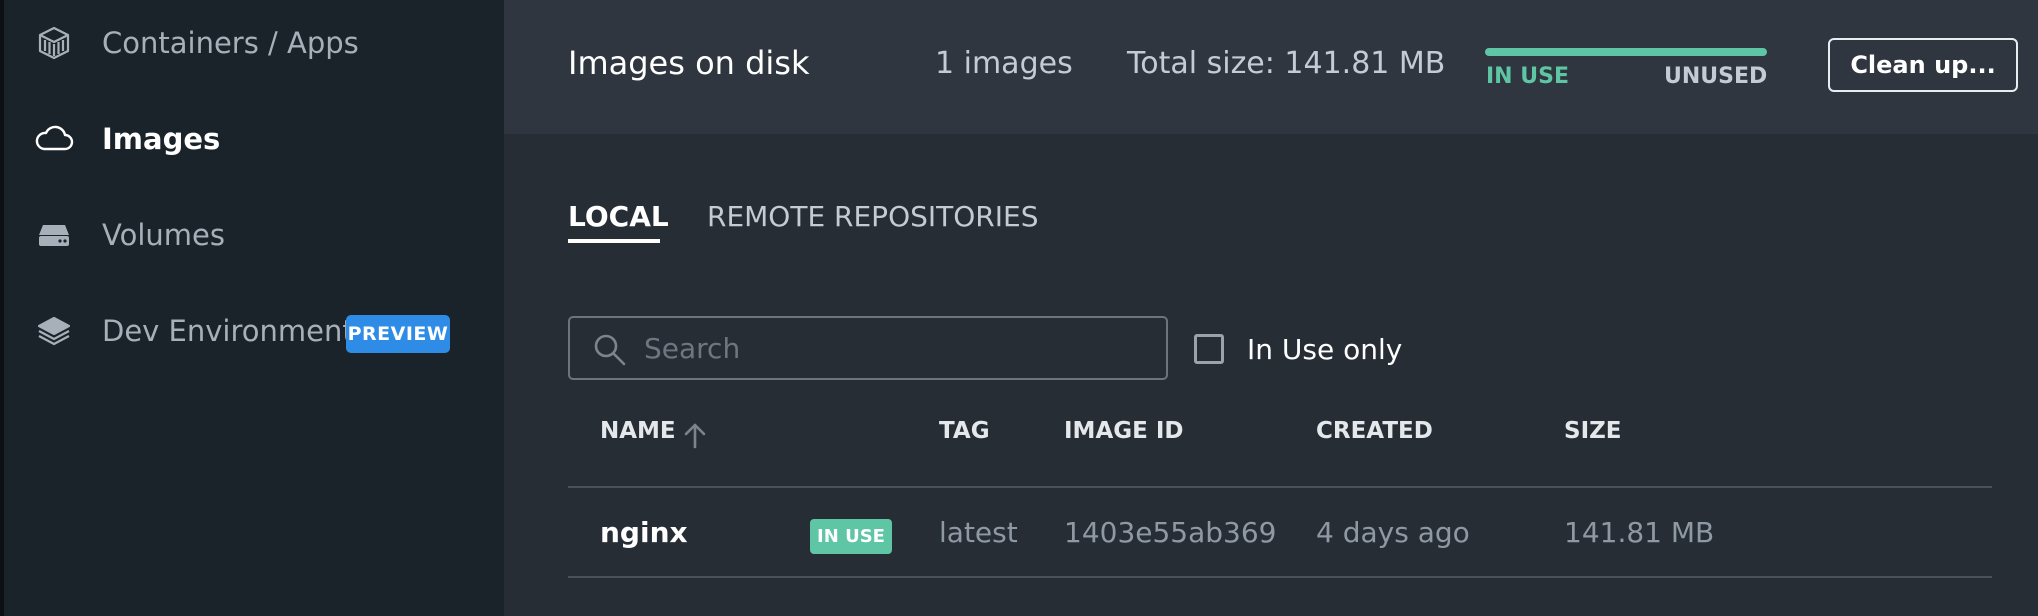 The image size is (2038, 616). I want to click on search-icon, so click(610, 352).